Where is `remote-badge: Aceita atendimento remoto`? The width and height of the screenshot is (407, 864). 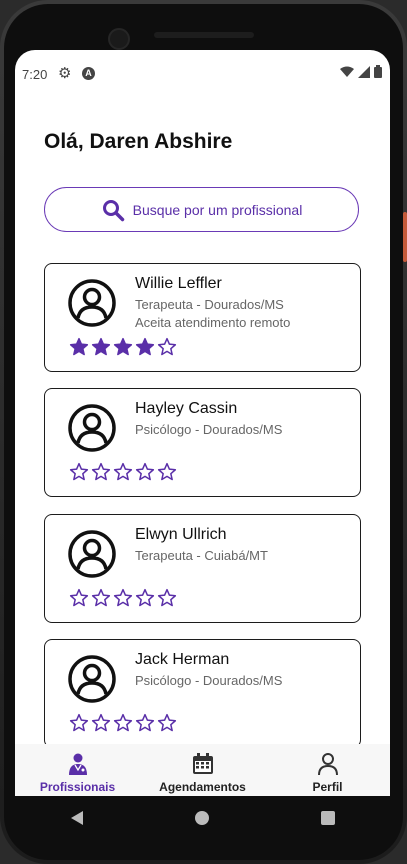
remote-badge: Aceita atendimento remoto is located at coordinates (213, 322).